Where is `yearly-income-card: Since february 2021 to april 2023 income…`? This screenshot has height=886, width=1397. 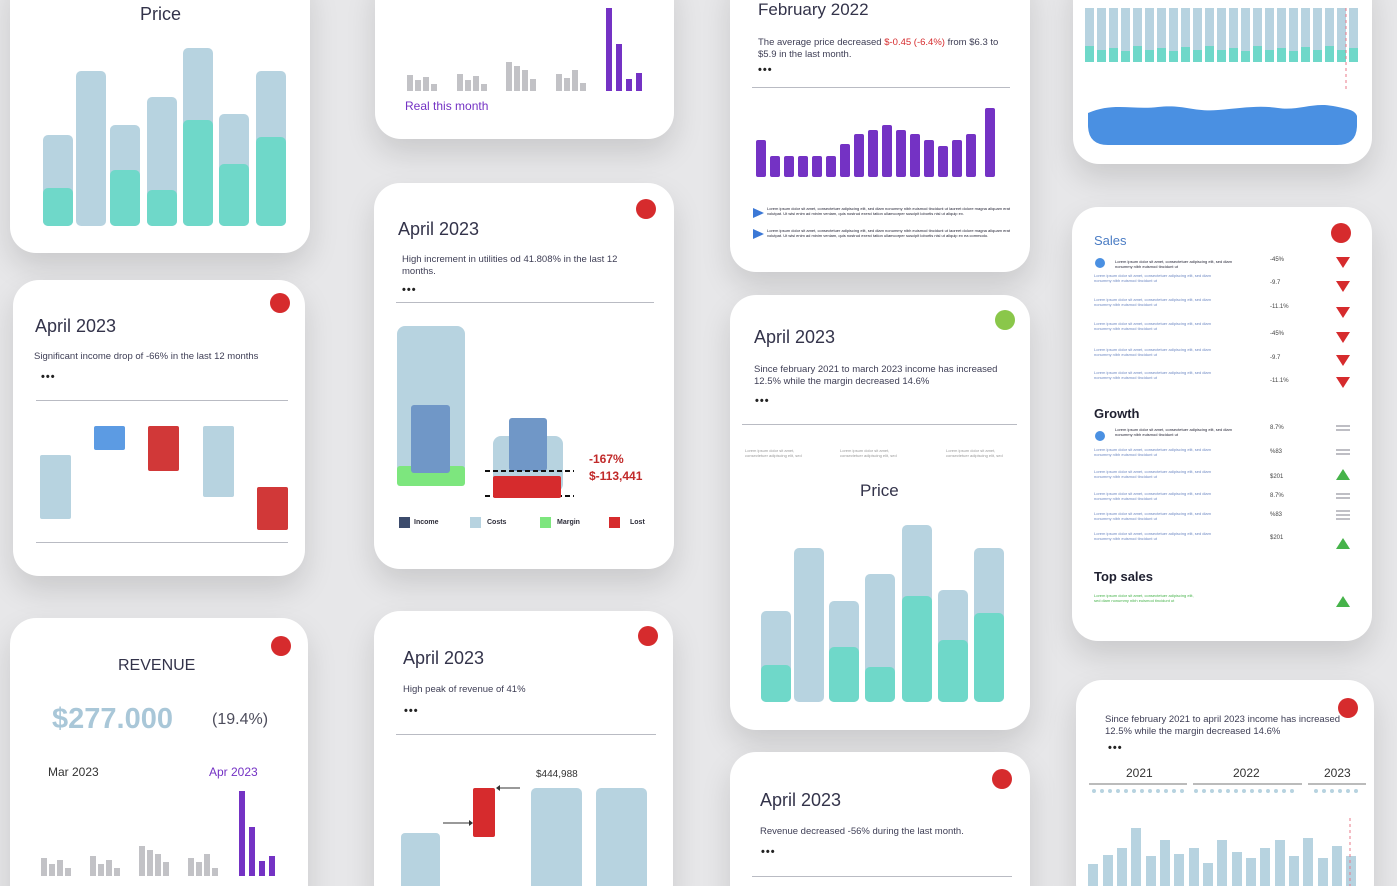
yearly-income-card: Since february 2021 to april 2023 income… is located at coordinates (1225, 783).